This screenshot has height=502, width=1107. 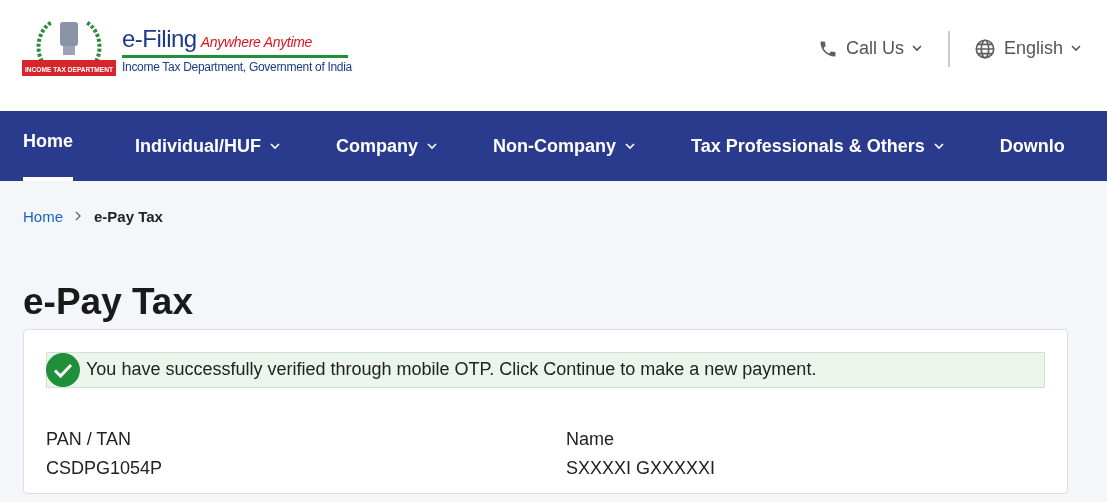 What do you see at coordinates (69, 49) in the screenshot?
I see `emblem-logo-drawing: INCOME TAX DEPARTMENT` at bounding box center [69, 49].